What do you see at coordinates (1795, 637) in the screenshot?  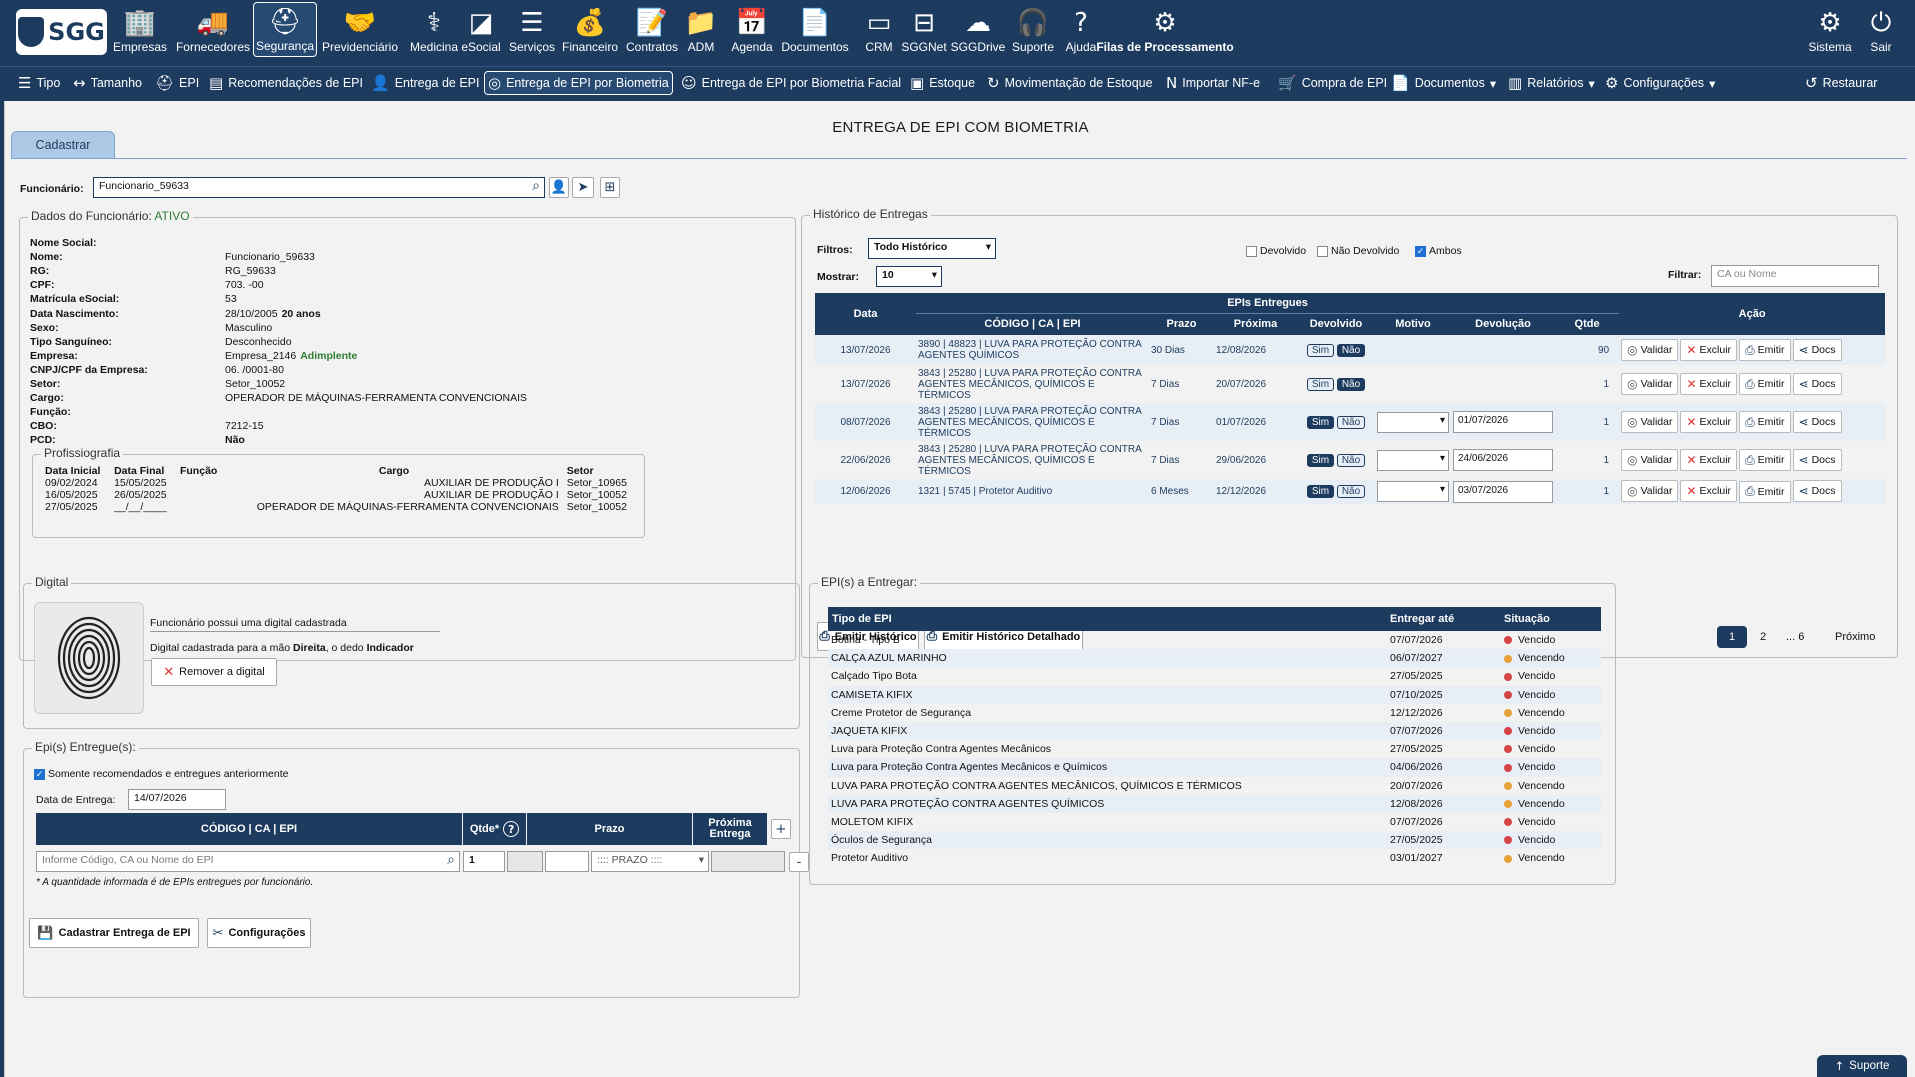 I see `pagination-page-6: ... 6` at bounding box center [1795, 637].